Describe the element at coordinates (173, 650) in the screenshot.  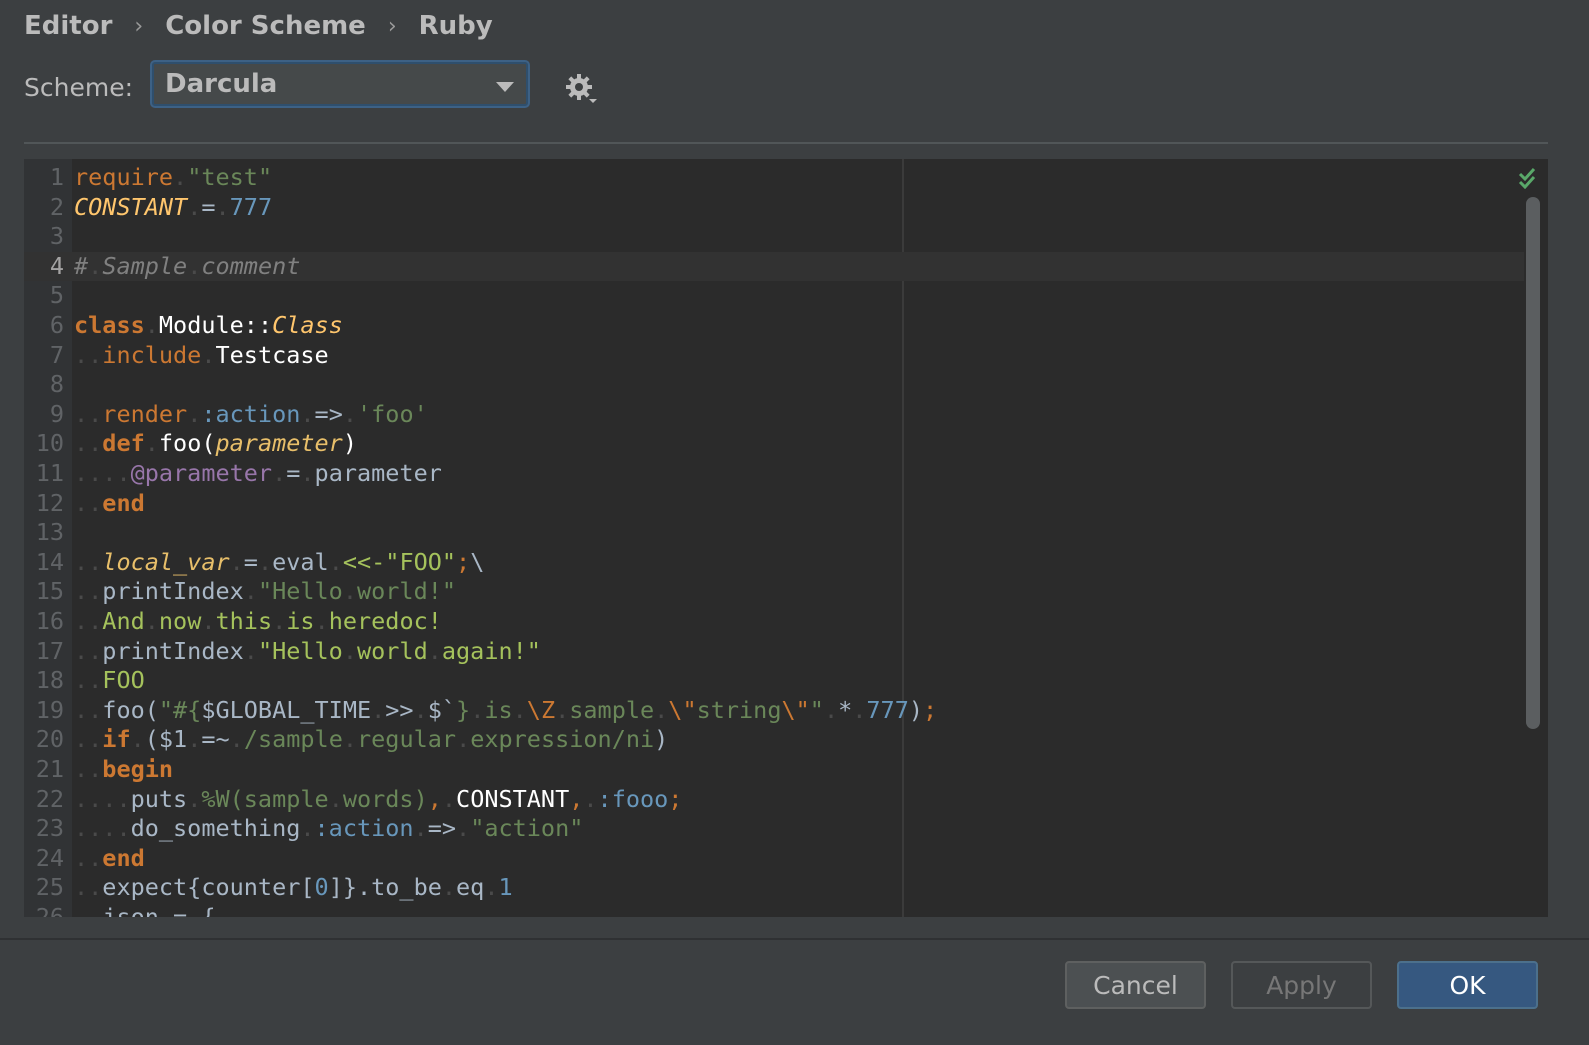
I see `code-token: printIndex` at that location.